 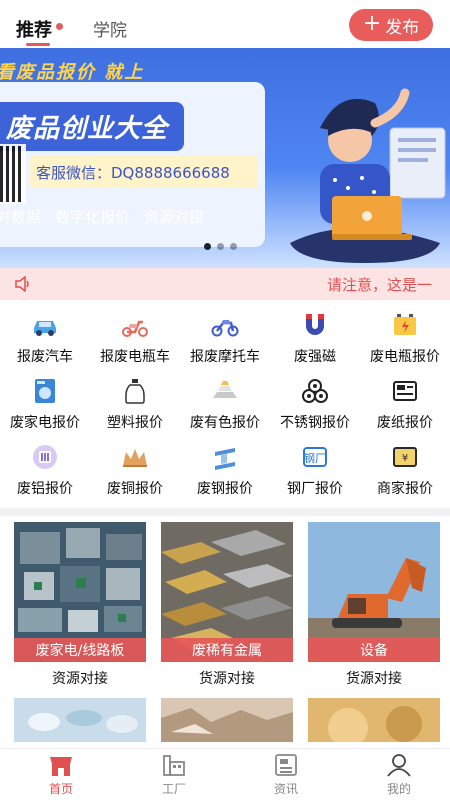 I want to click on nav-profile: 我的, so click(x=399, y=775).